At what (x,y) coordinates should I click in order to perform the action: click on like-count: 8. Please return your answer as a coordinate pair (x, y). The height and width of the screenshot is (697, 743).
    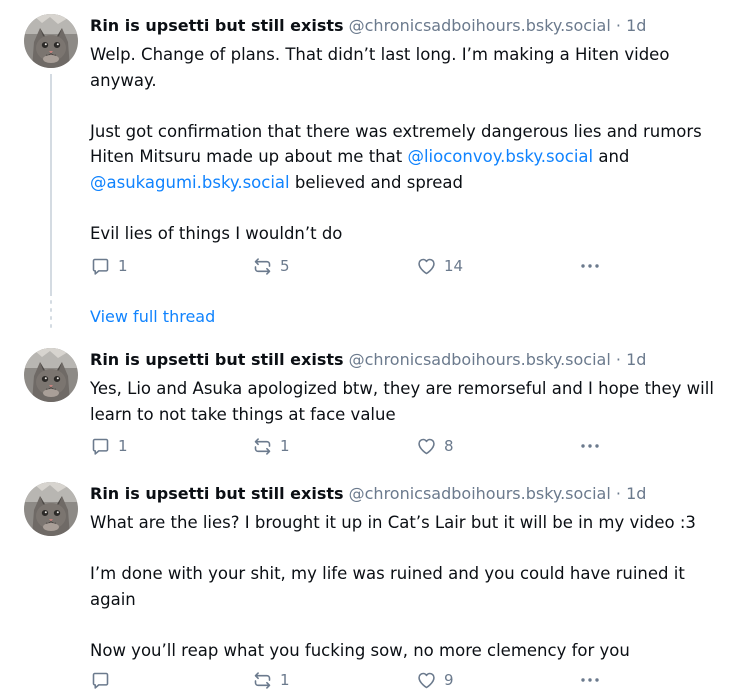
    Looking at the image, I should click on (449, 446).